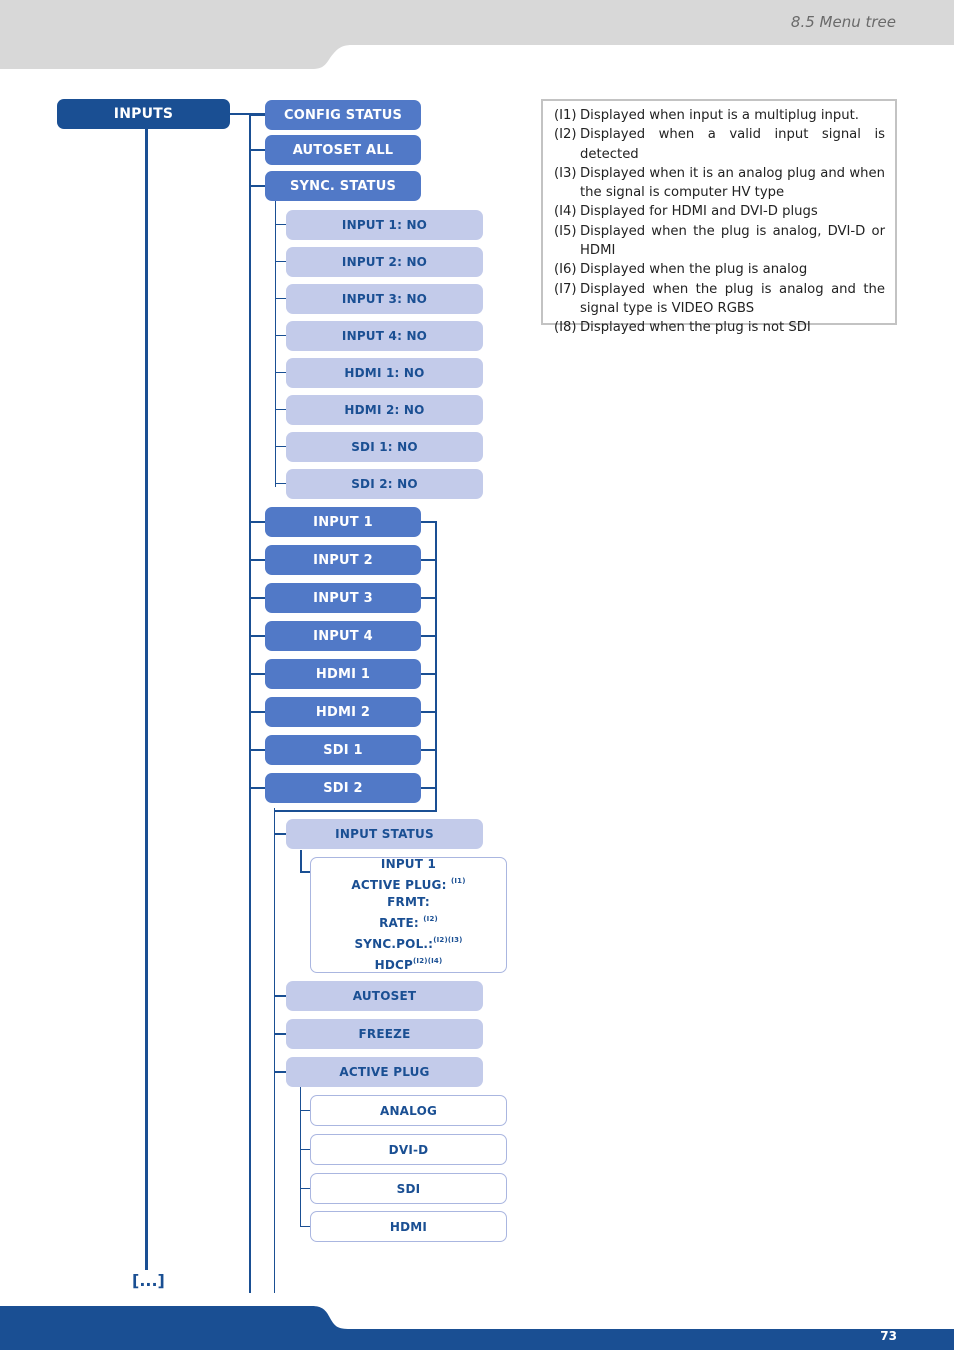 Image resolution: width=954 pixels, height=1350 pixels. I want to click on note-tag: (I4), so click(565, 212).